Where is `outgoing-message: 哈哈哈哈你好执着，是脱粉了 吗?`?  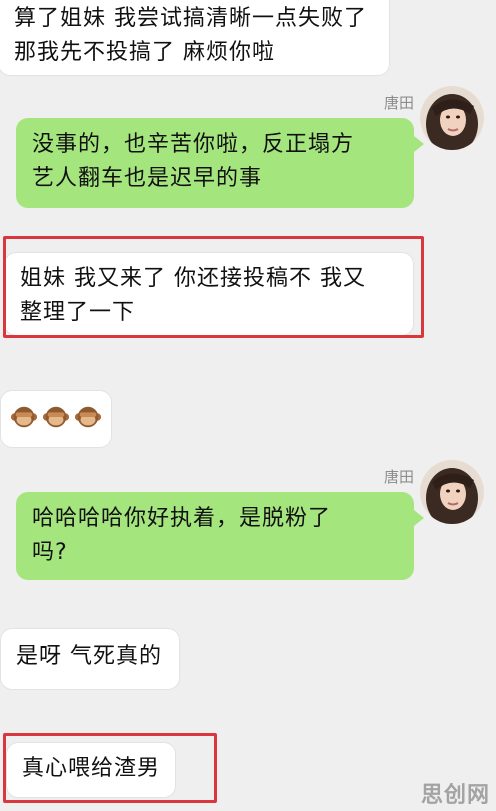 outgoing-message: 哈哈哈哈你好执着，是脱粉了 吗? is located at coordinates (220, 536).